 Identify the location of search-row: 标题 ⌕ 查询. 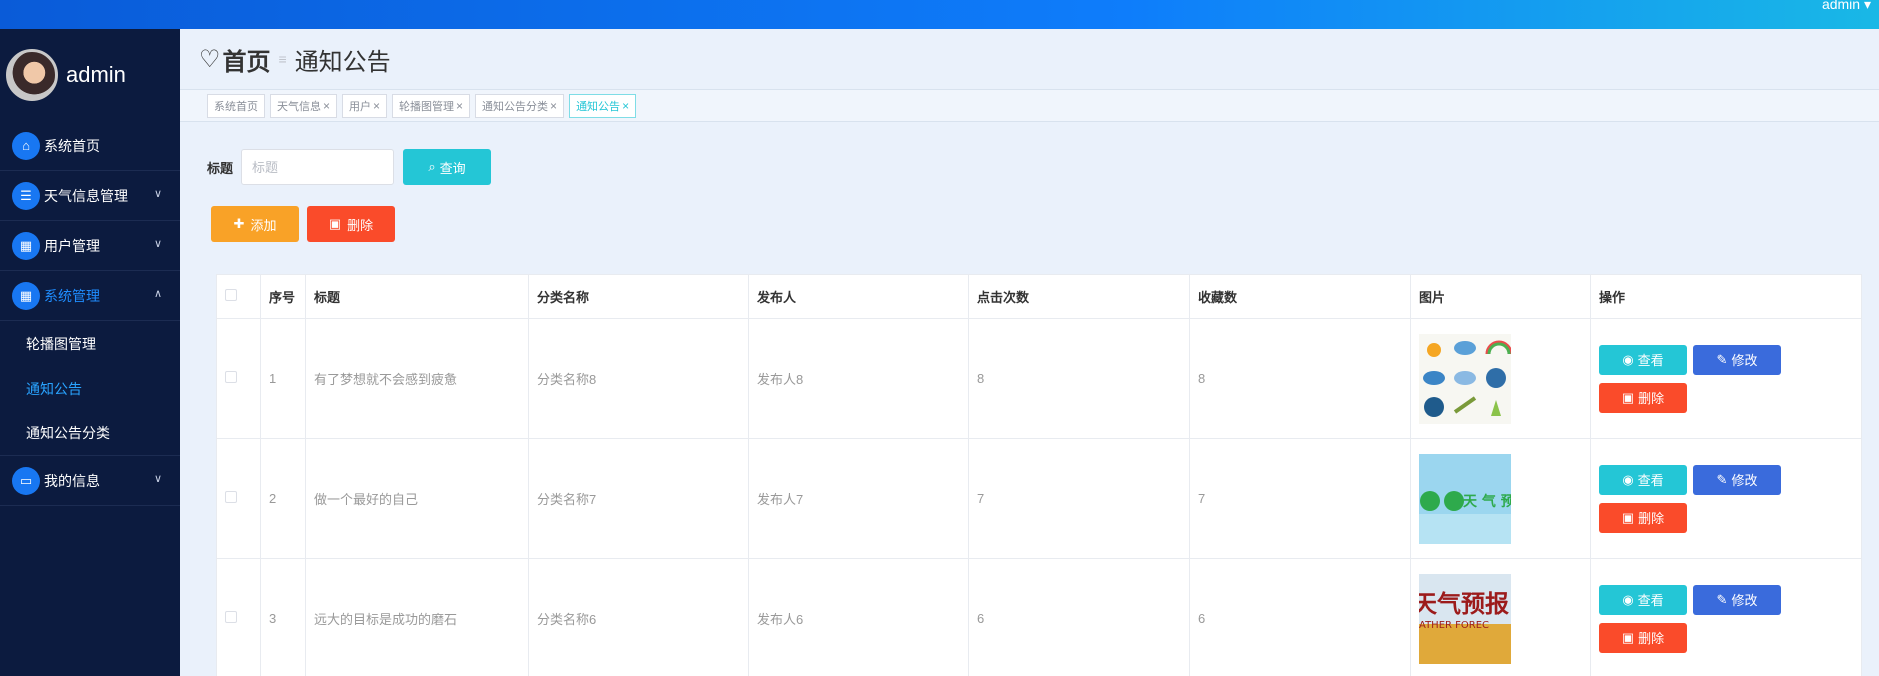
(349, 167).